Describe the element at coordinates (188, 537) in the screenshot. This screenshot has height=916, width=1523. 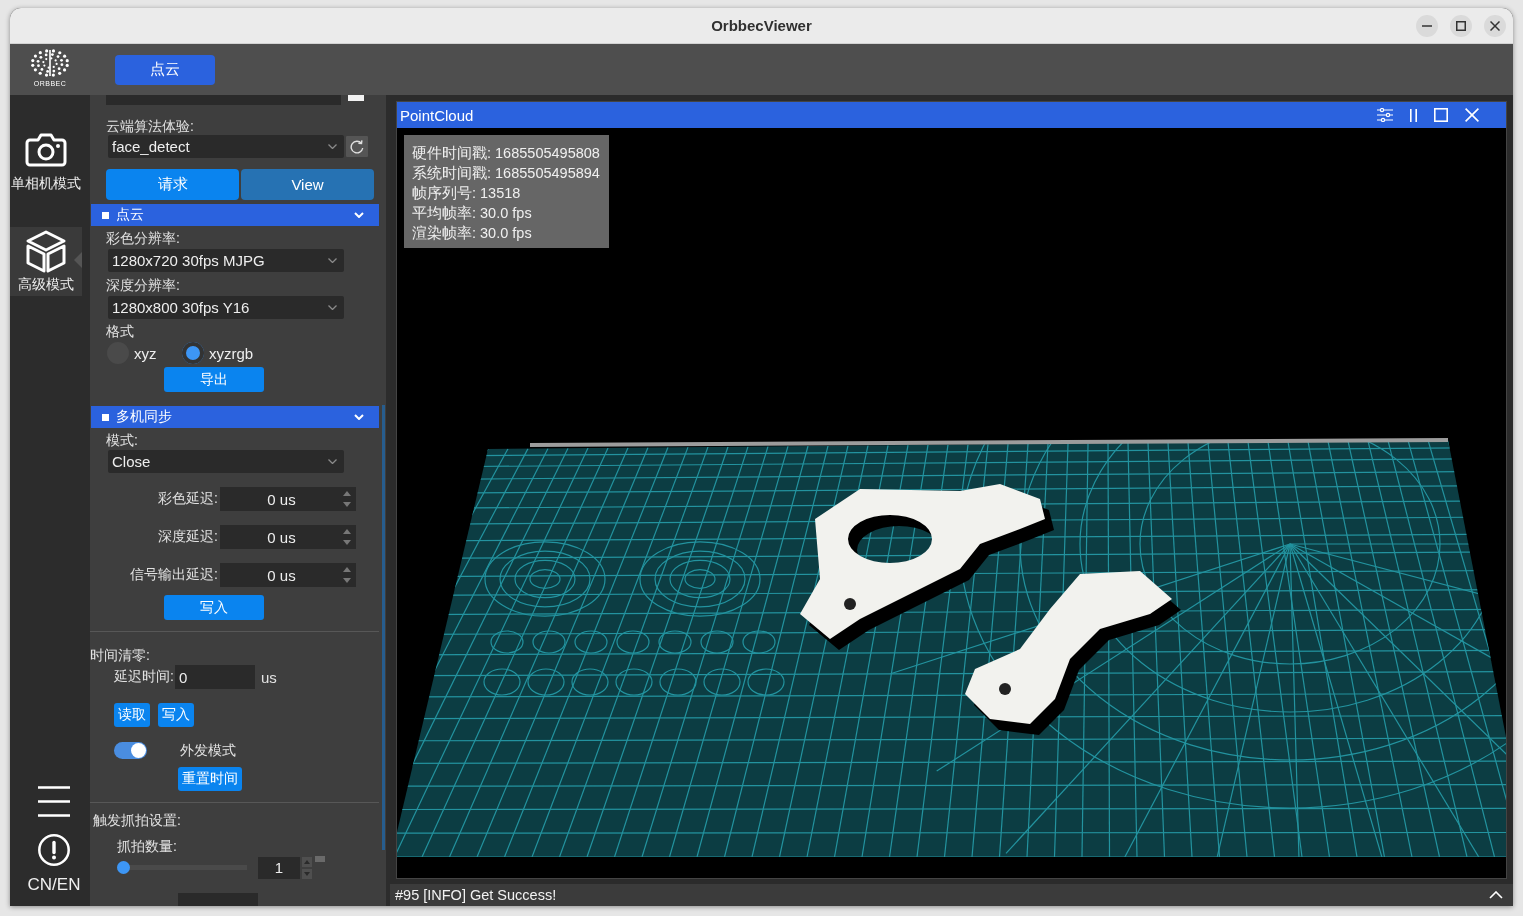
I see `field-label: 深度延迟:` at that location.